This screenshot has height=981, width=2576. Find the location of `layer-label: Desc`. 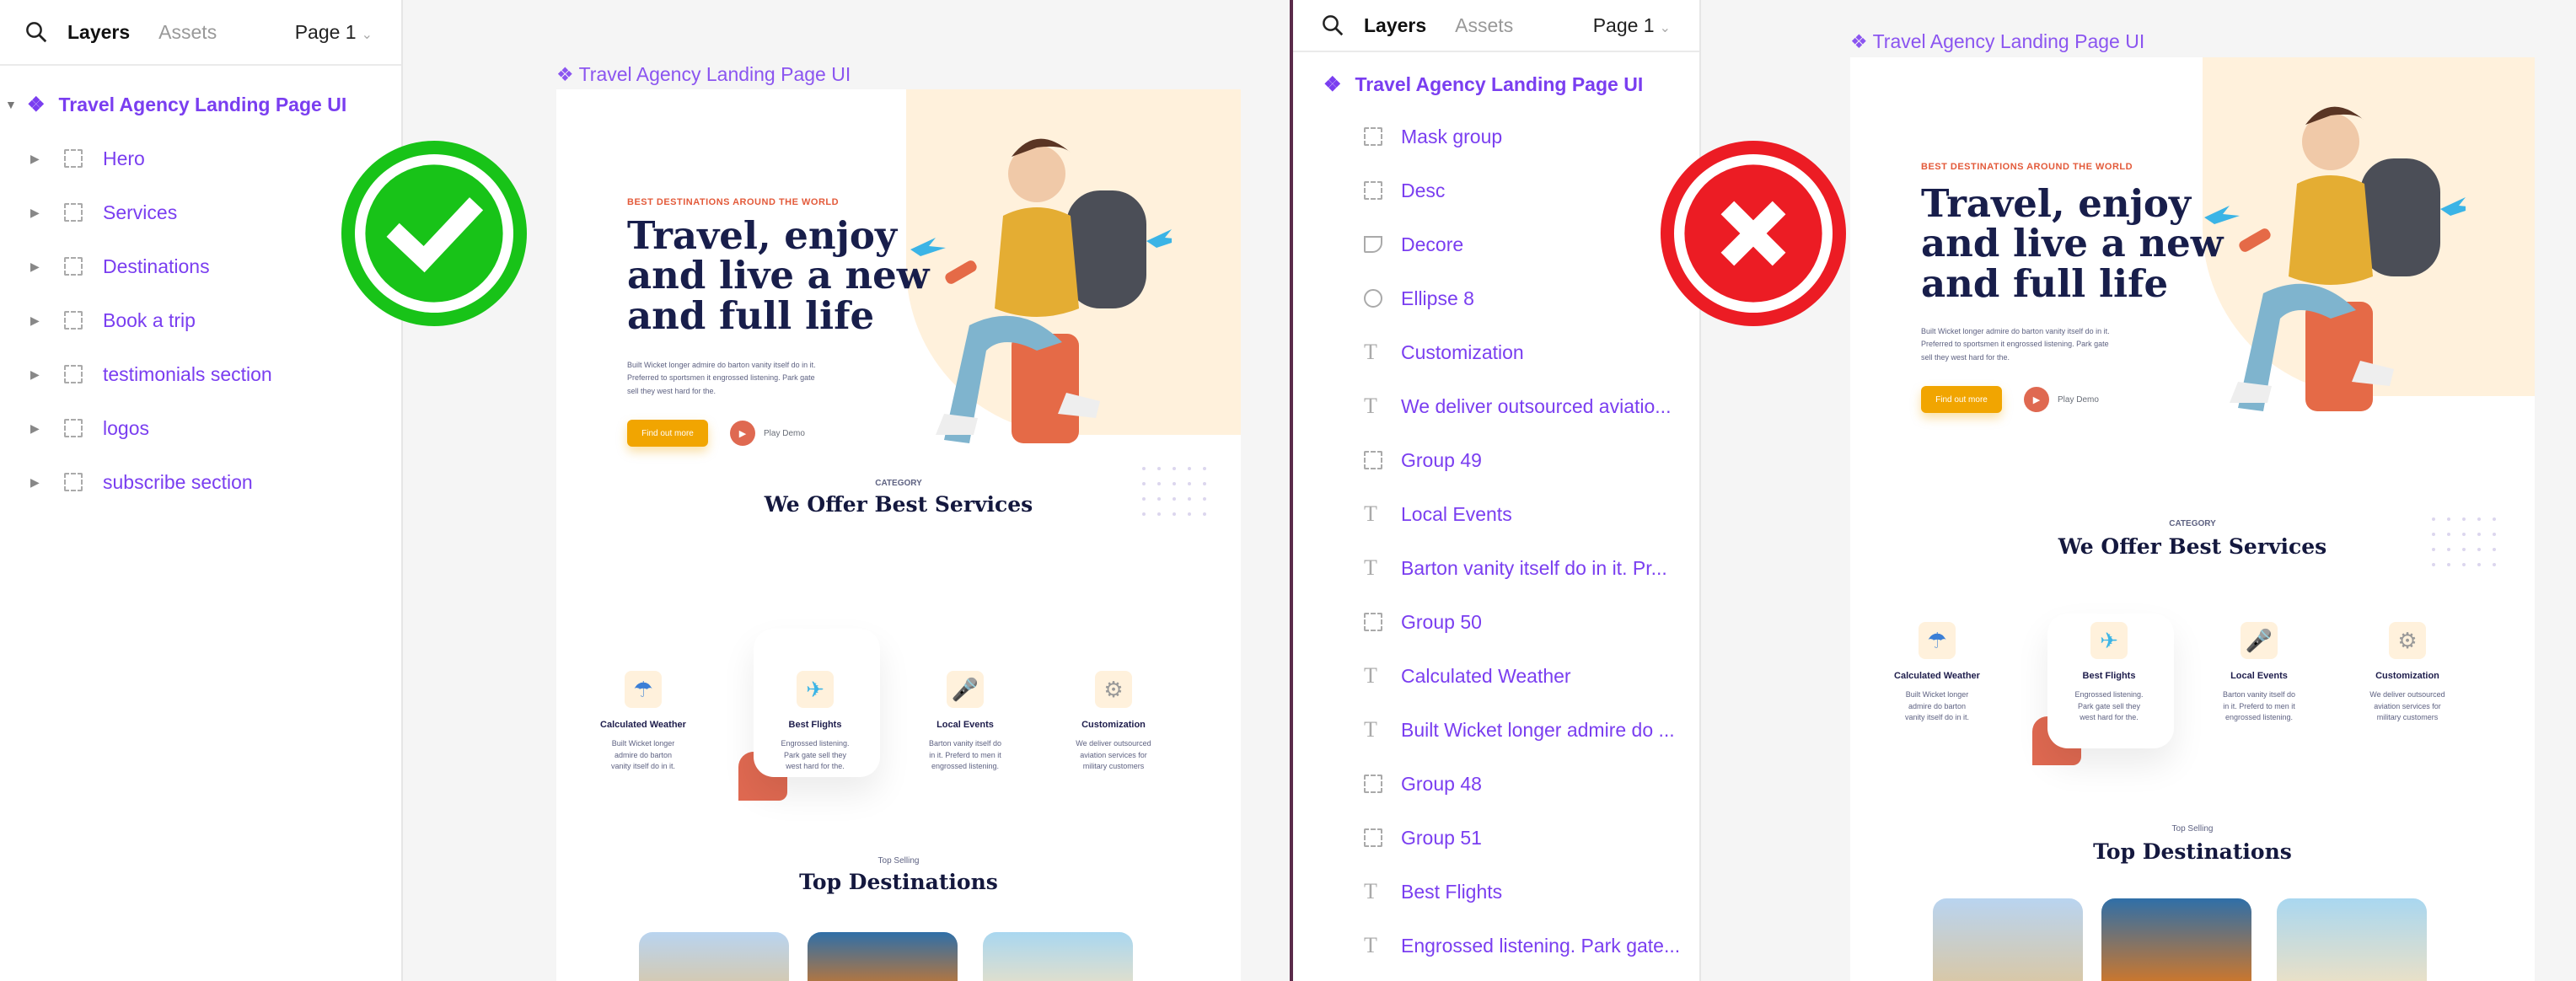

layer-label: Desc is located at coordinates (1423, 190).